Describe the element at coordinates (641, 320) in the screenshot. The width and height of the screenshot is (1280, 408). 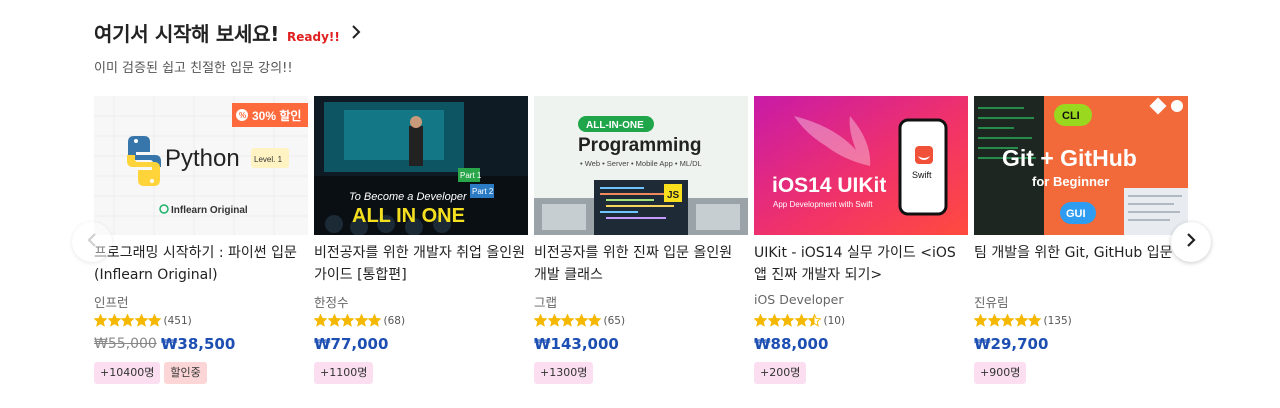
I see `course-rating: (65)` at that location.